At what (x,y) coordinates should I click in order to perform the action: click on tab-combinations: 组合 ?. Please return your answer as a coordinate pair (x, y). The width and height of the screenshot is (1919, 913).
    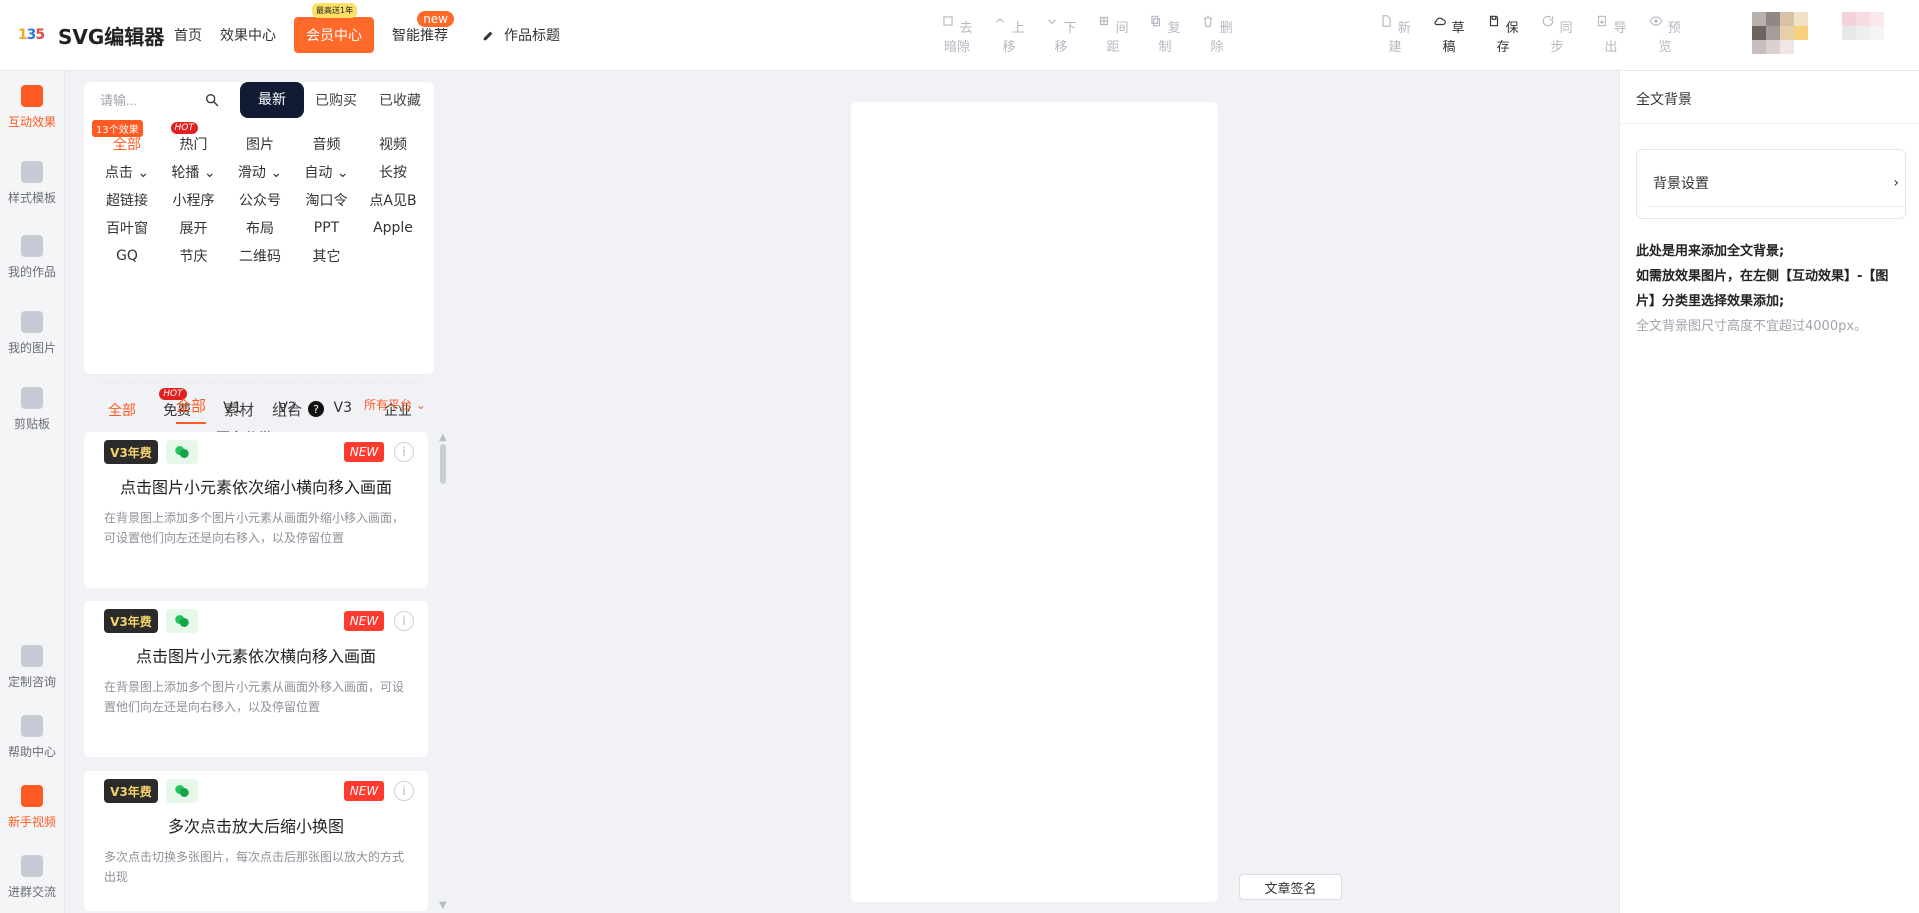
    Looking at the image, I should click on (298, 409).